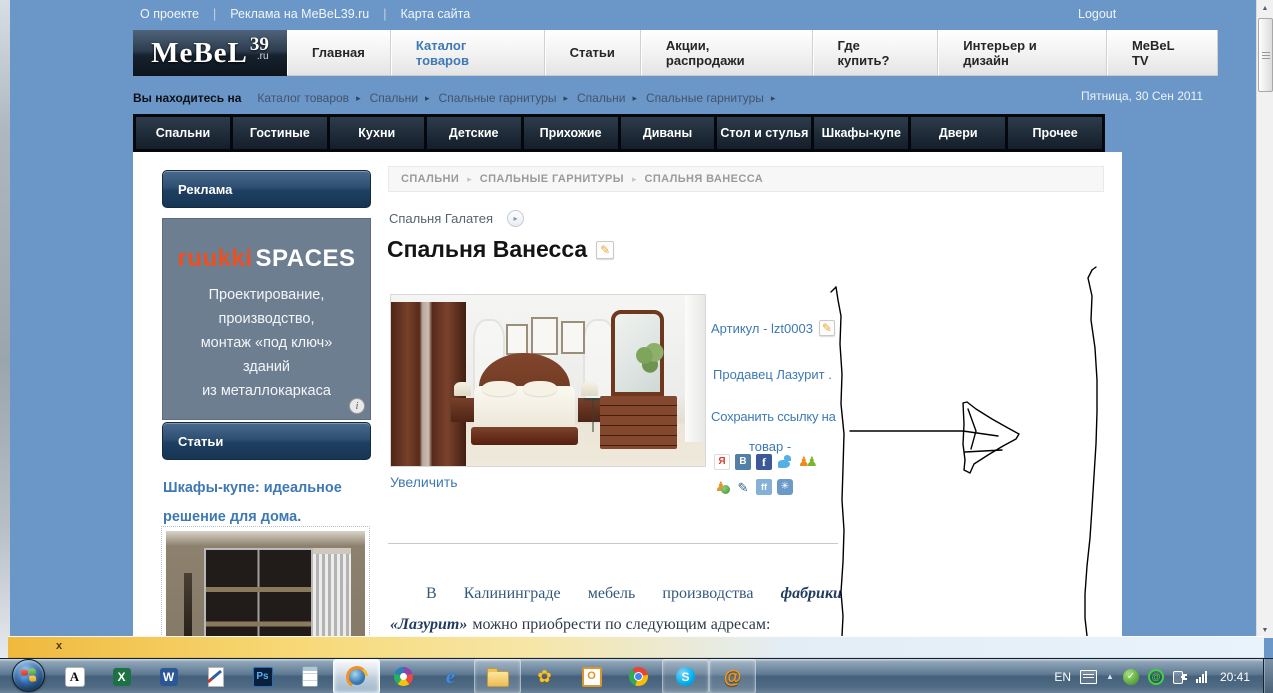  Describe the element at coordinates (1201, 676) in the screenshot. I see `network-signal-icon` at that location.